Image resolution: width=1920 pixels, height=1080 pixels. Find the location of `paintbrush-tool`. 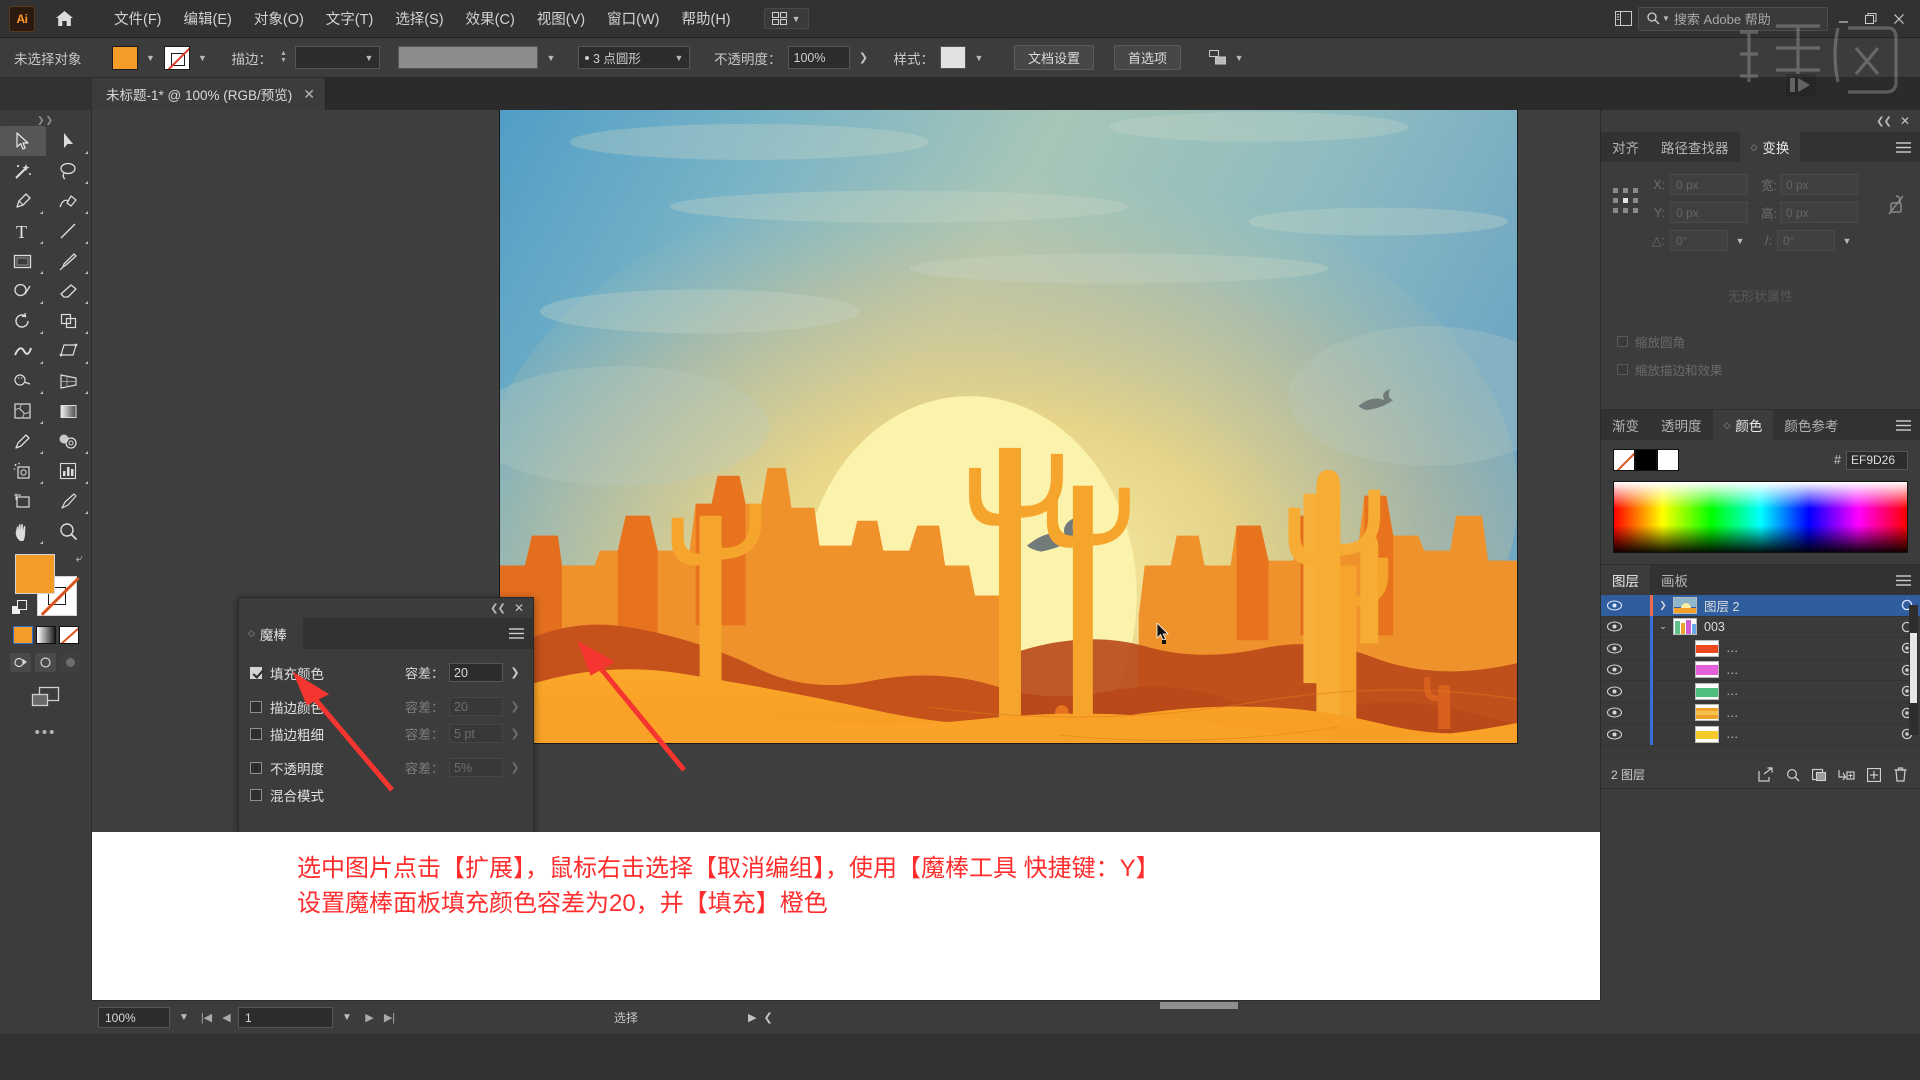

paintbrush-tool is located at coordinates (69, 261).